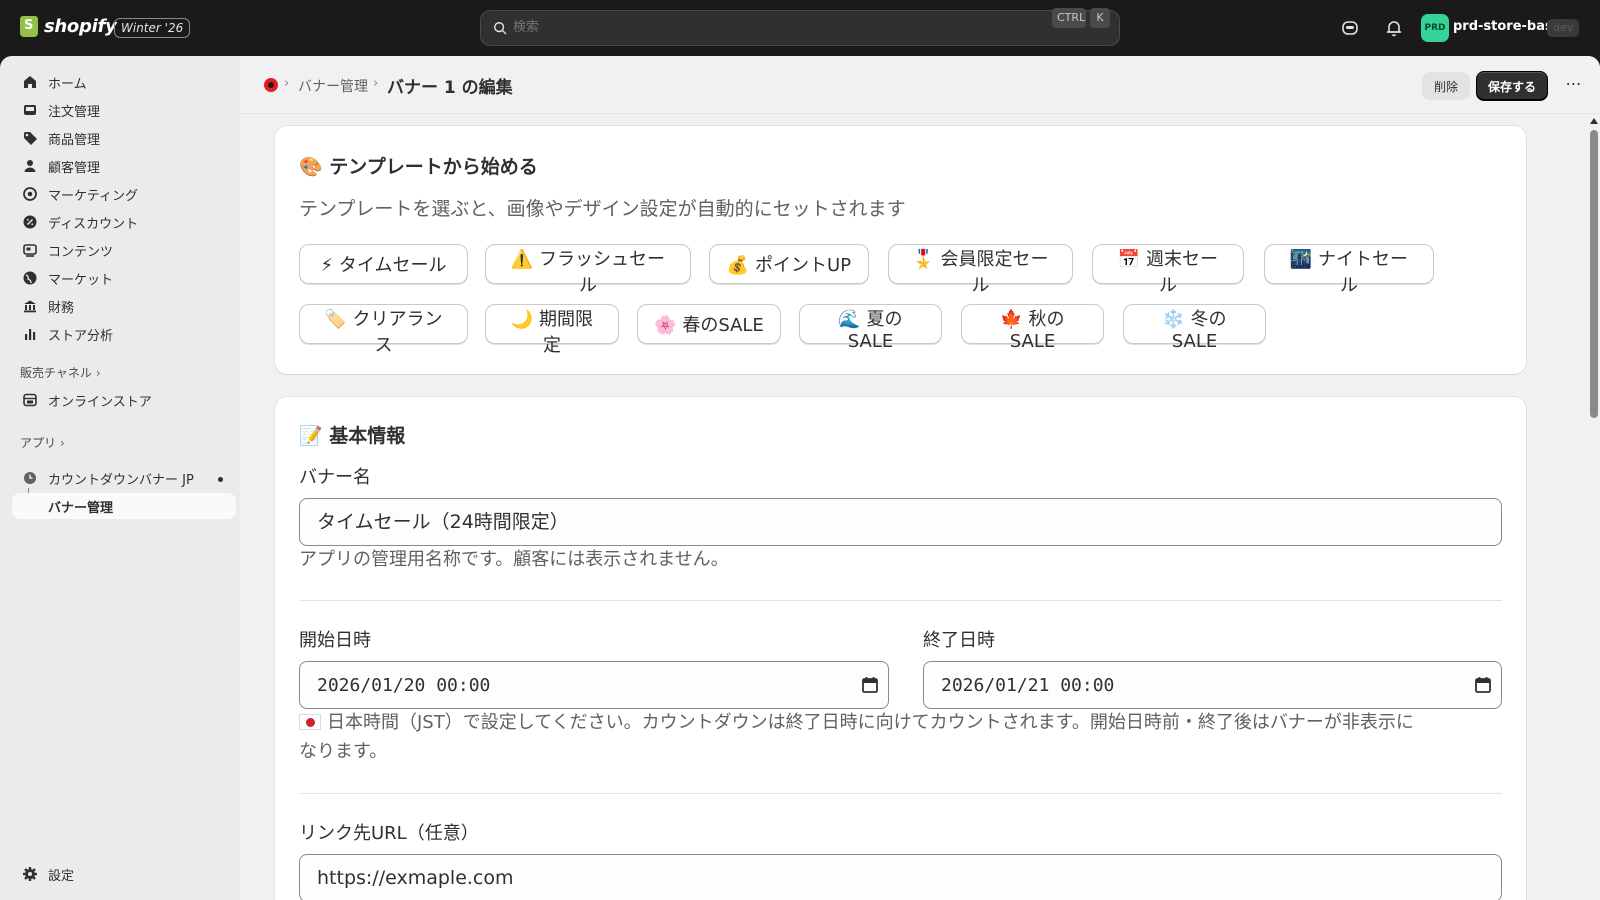  I want to click on page-header: › バナー管理 › バナー 1 の編集 削除 保存する ⋯, so click(920, 85).